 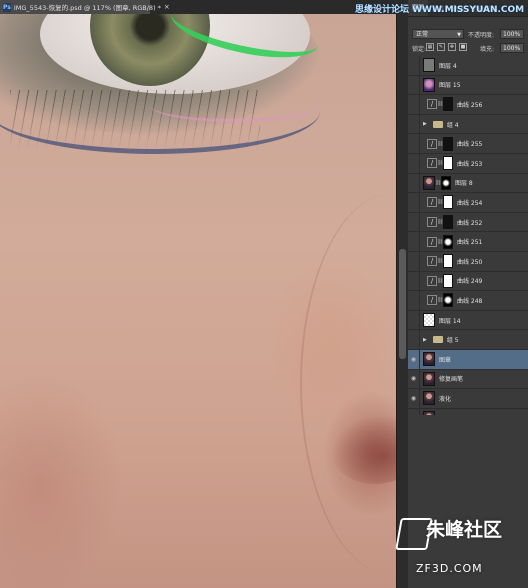 What do you see at coordinates (448, 65) in the screenshot?
I see `layer-name: 图层 4` at bounding box center [448, 65].